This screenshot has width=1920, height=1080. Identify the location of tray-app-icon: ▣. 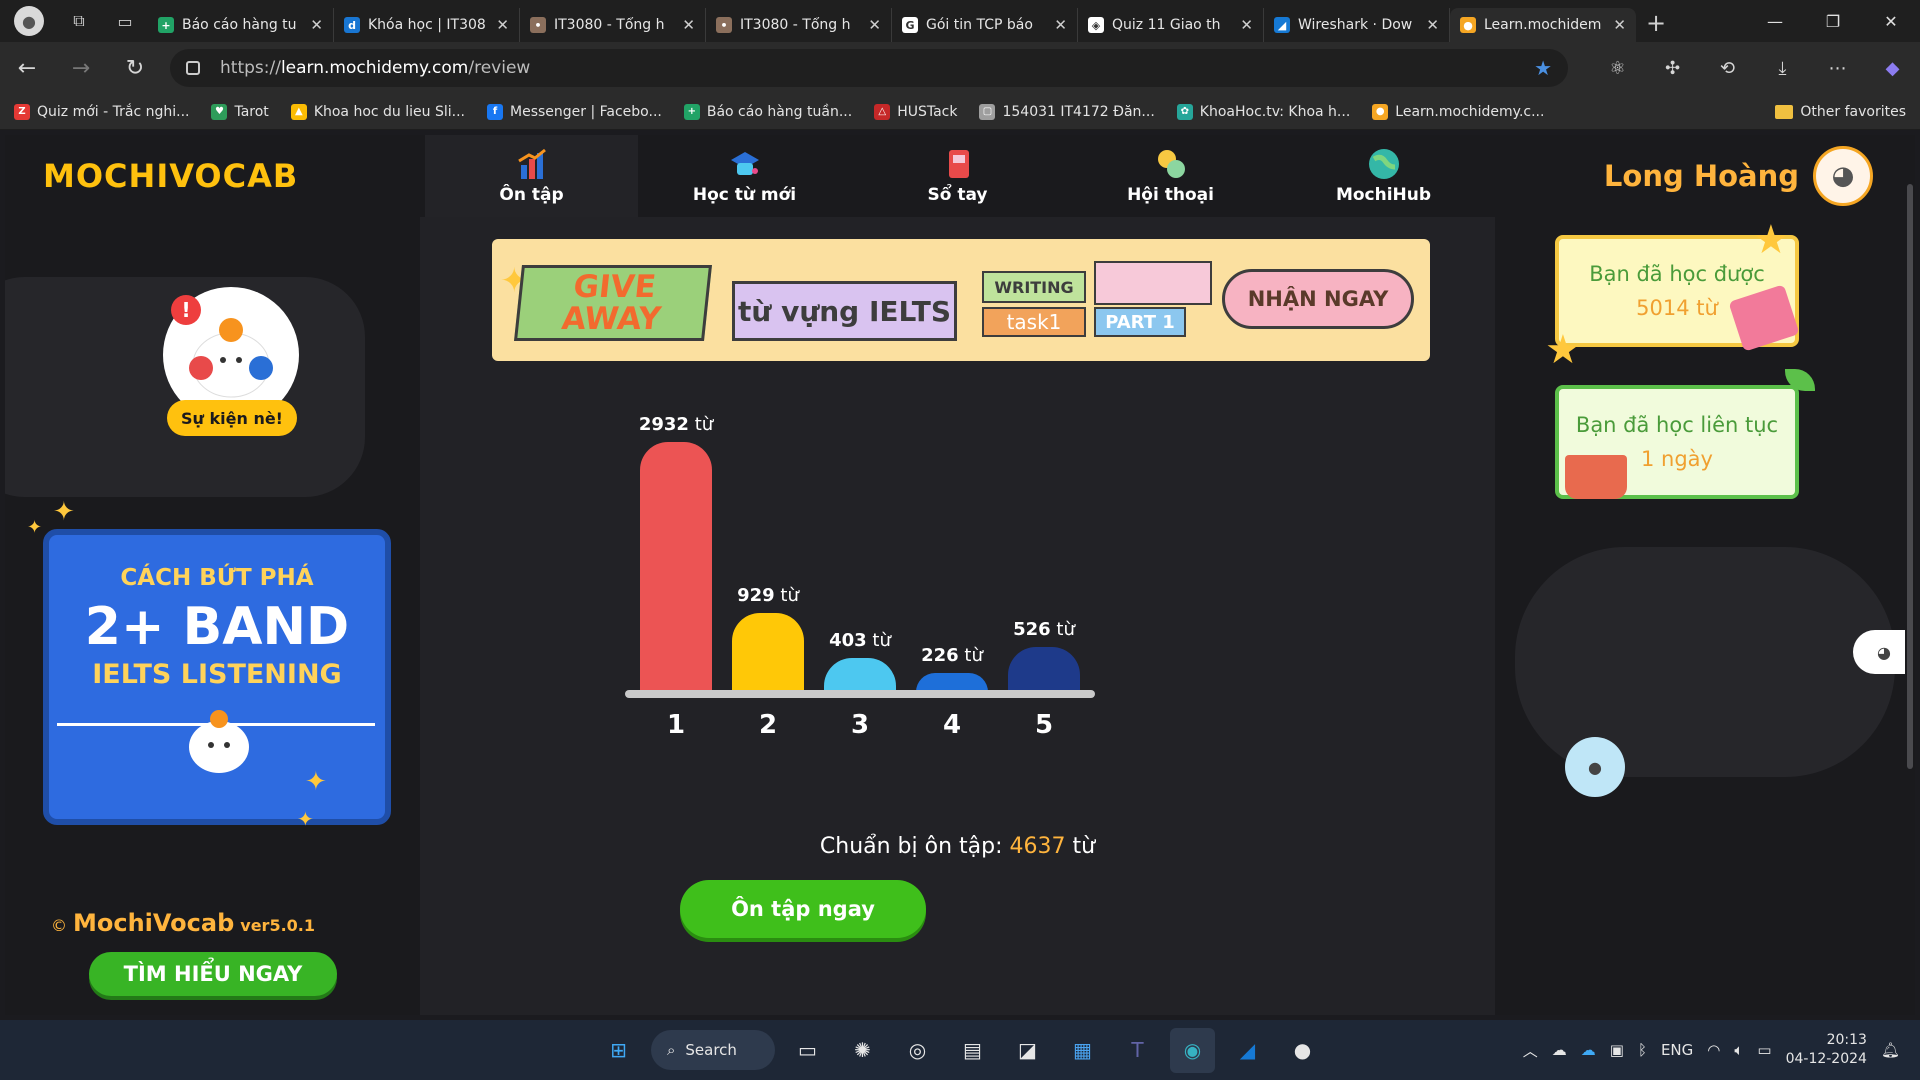
(1617, 1050).